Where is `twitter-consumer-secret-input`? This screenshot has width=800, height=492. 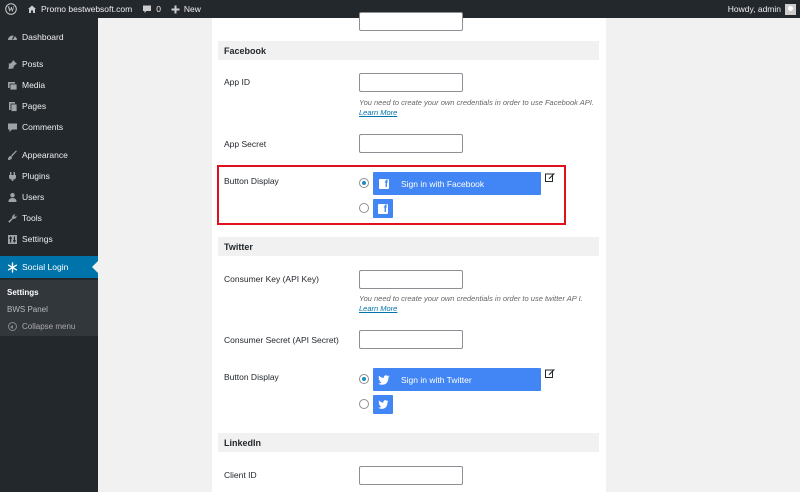
twitter-consumer-secret-input is located at coordinates (411, 339).